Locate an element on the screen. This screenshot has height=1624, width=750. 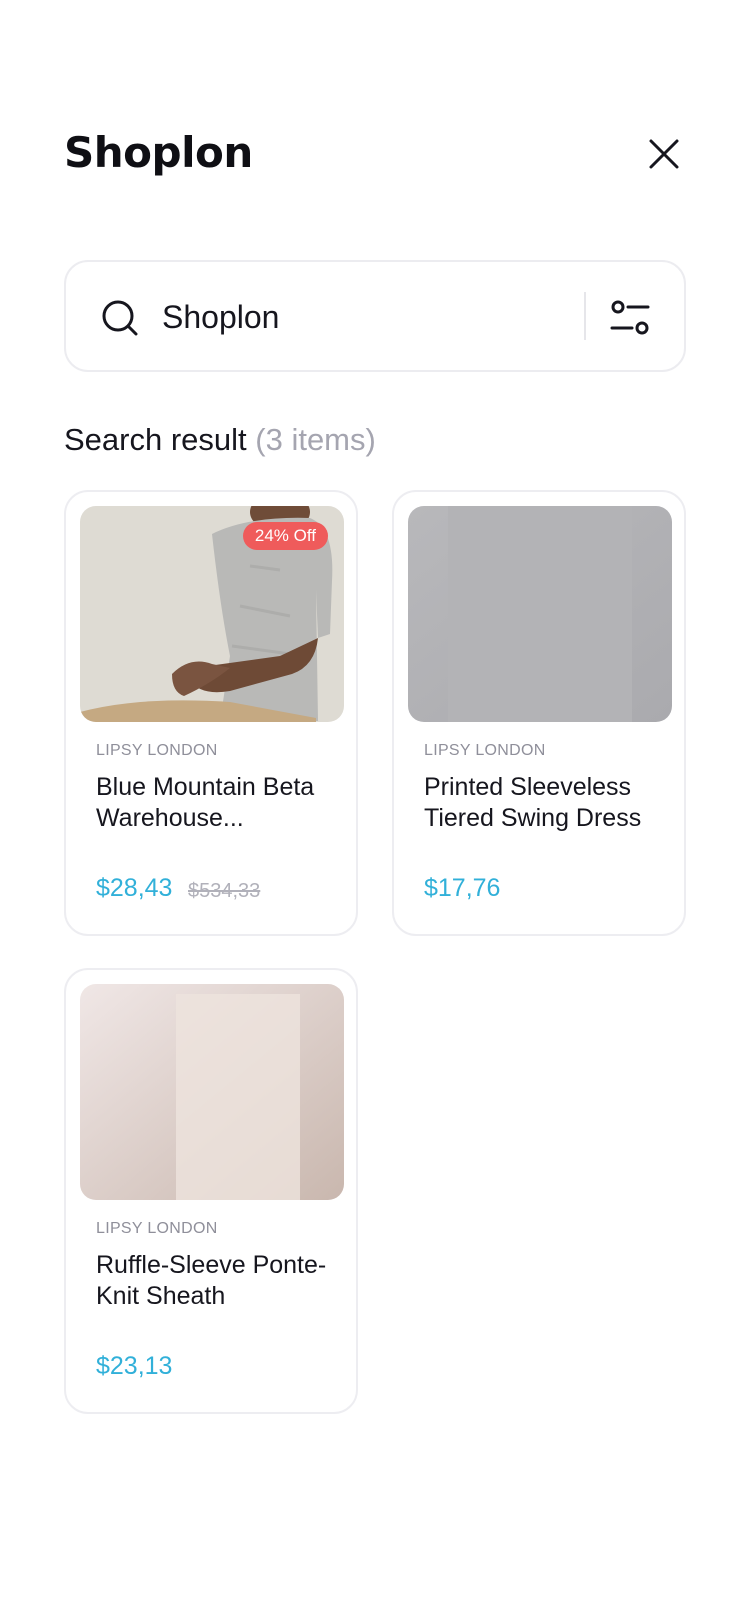
product-old-price: $534,33 is located at coordinates (224, 891).